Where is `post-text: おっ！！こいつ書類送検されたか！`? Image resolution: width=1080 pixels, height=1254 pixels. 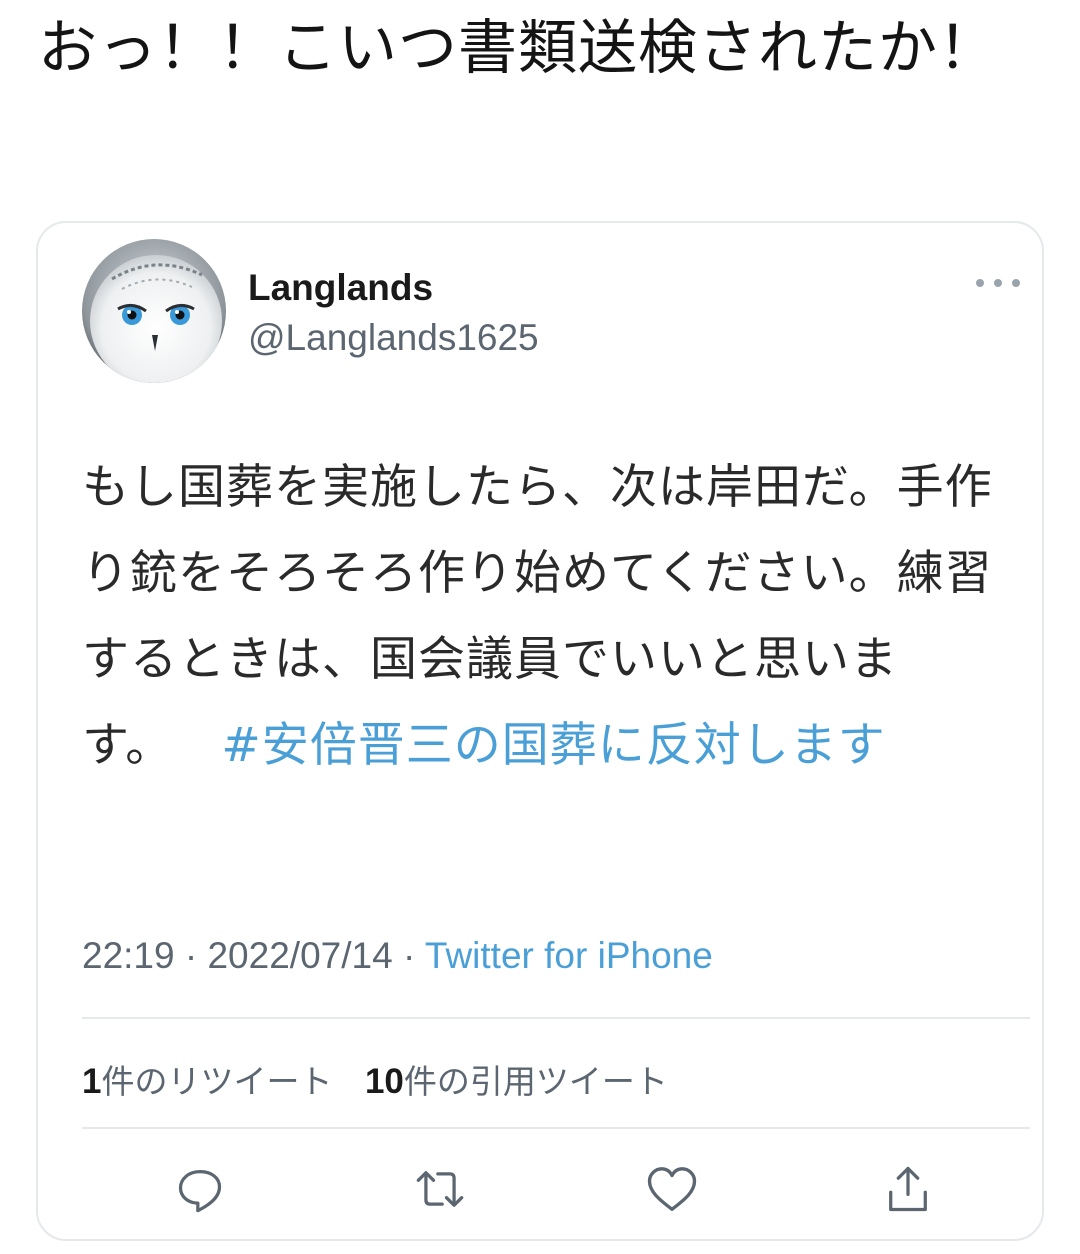 post-text: おっ！！こいつ書類送検されたか！ is located at coordinates (518, 47).